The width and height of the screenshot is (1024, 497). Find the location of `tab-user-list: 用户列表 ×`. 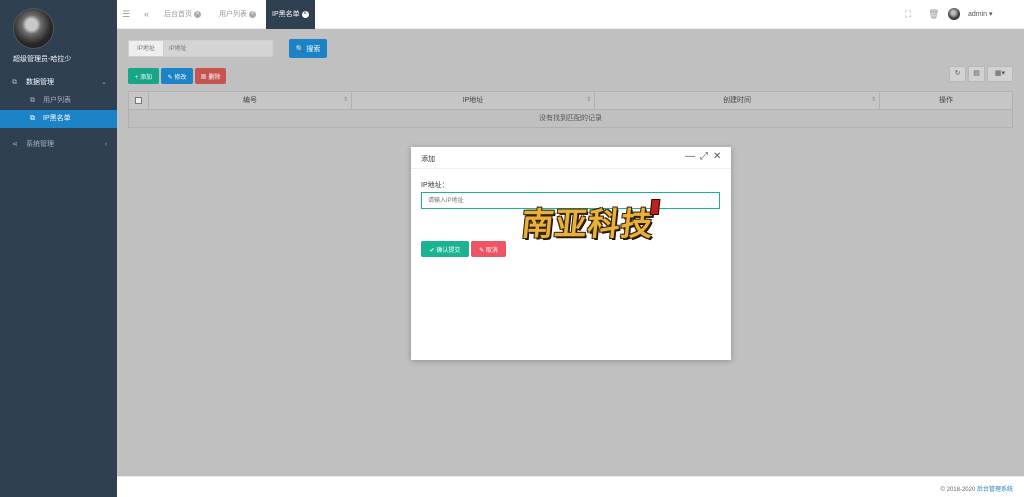

tab-user-list: 用户列表 × is located at coordinates (237, 14).